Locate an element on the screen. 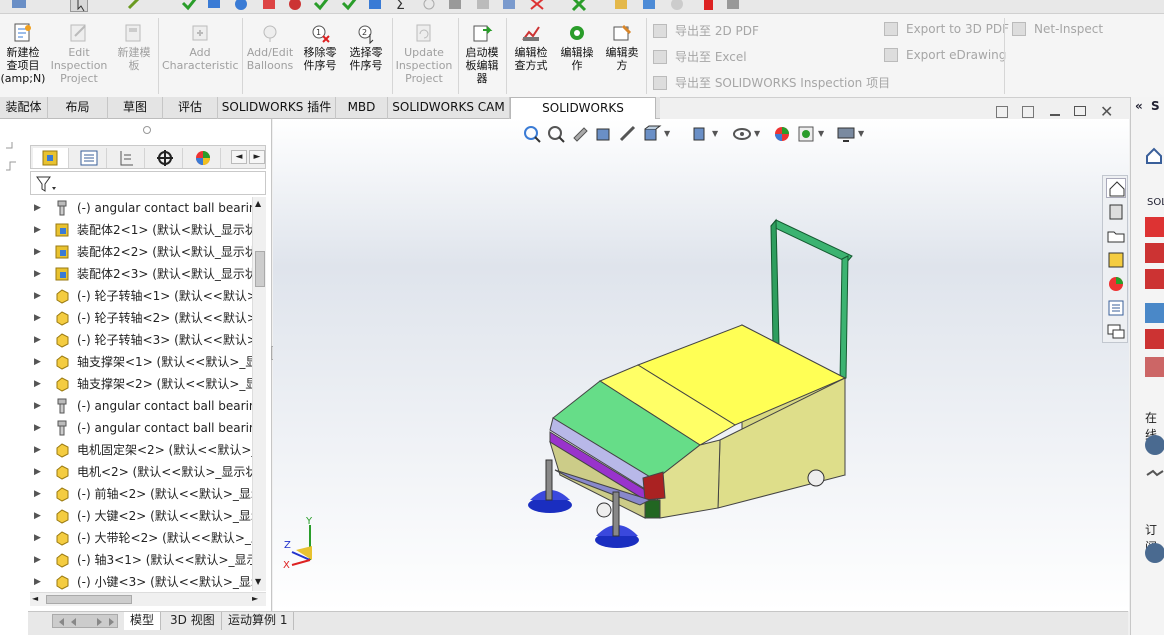  export-edrawing-button: Export eDrawing is located at coordinates (945, 58).